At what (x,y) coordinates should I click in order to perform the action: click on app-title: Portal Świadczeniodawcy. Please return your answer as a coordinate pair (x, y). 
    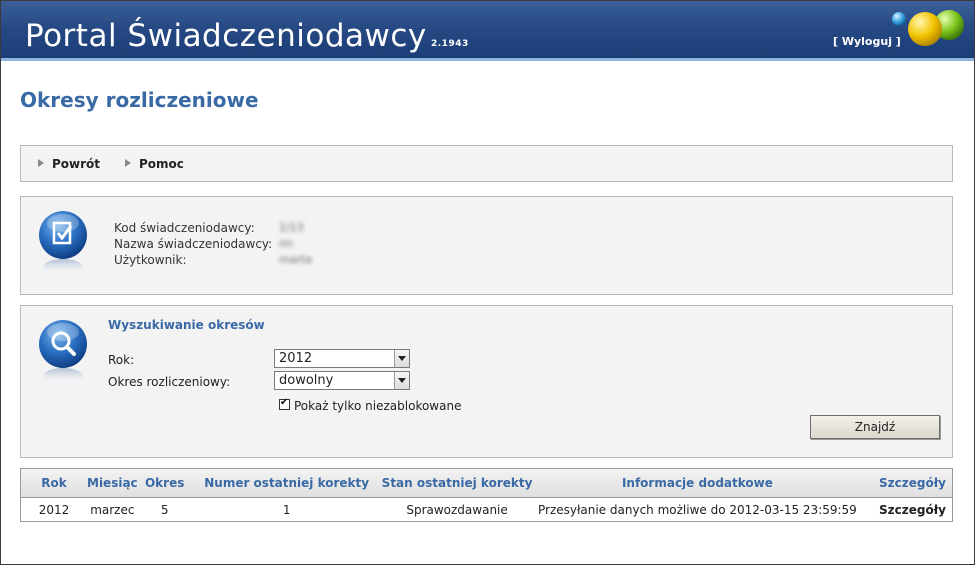
    Looking at the image, I should click on (226, 36).